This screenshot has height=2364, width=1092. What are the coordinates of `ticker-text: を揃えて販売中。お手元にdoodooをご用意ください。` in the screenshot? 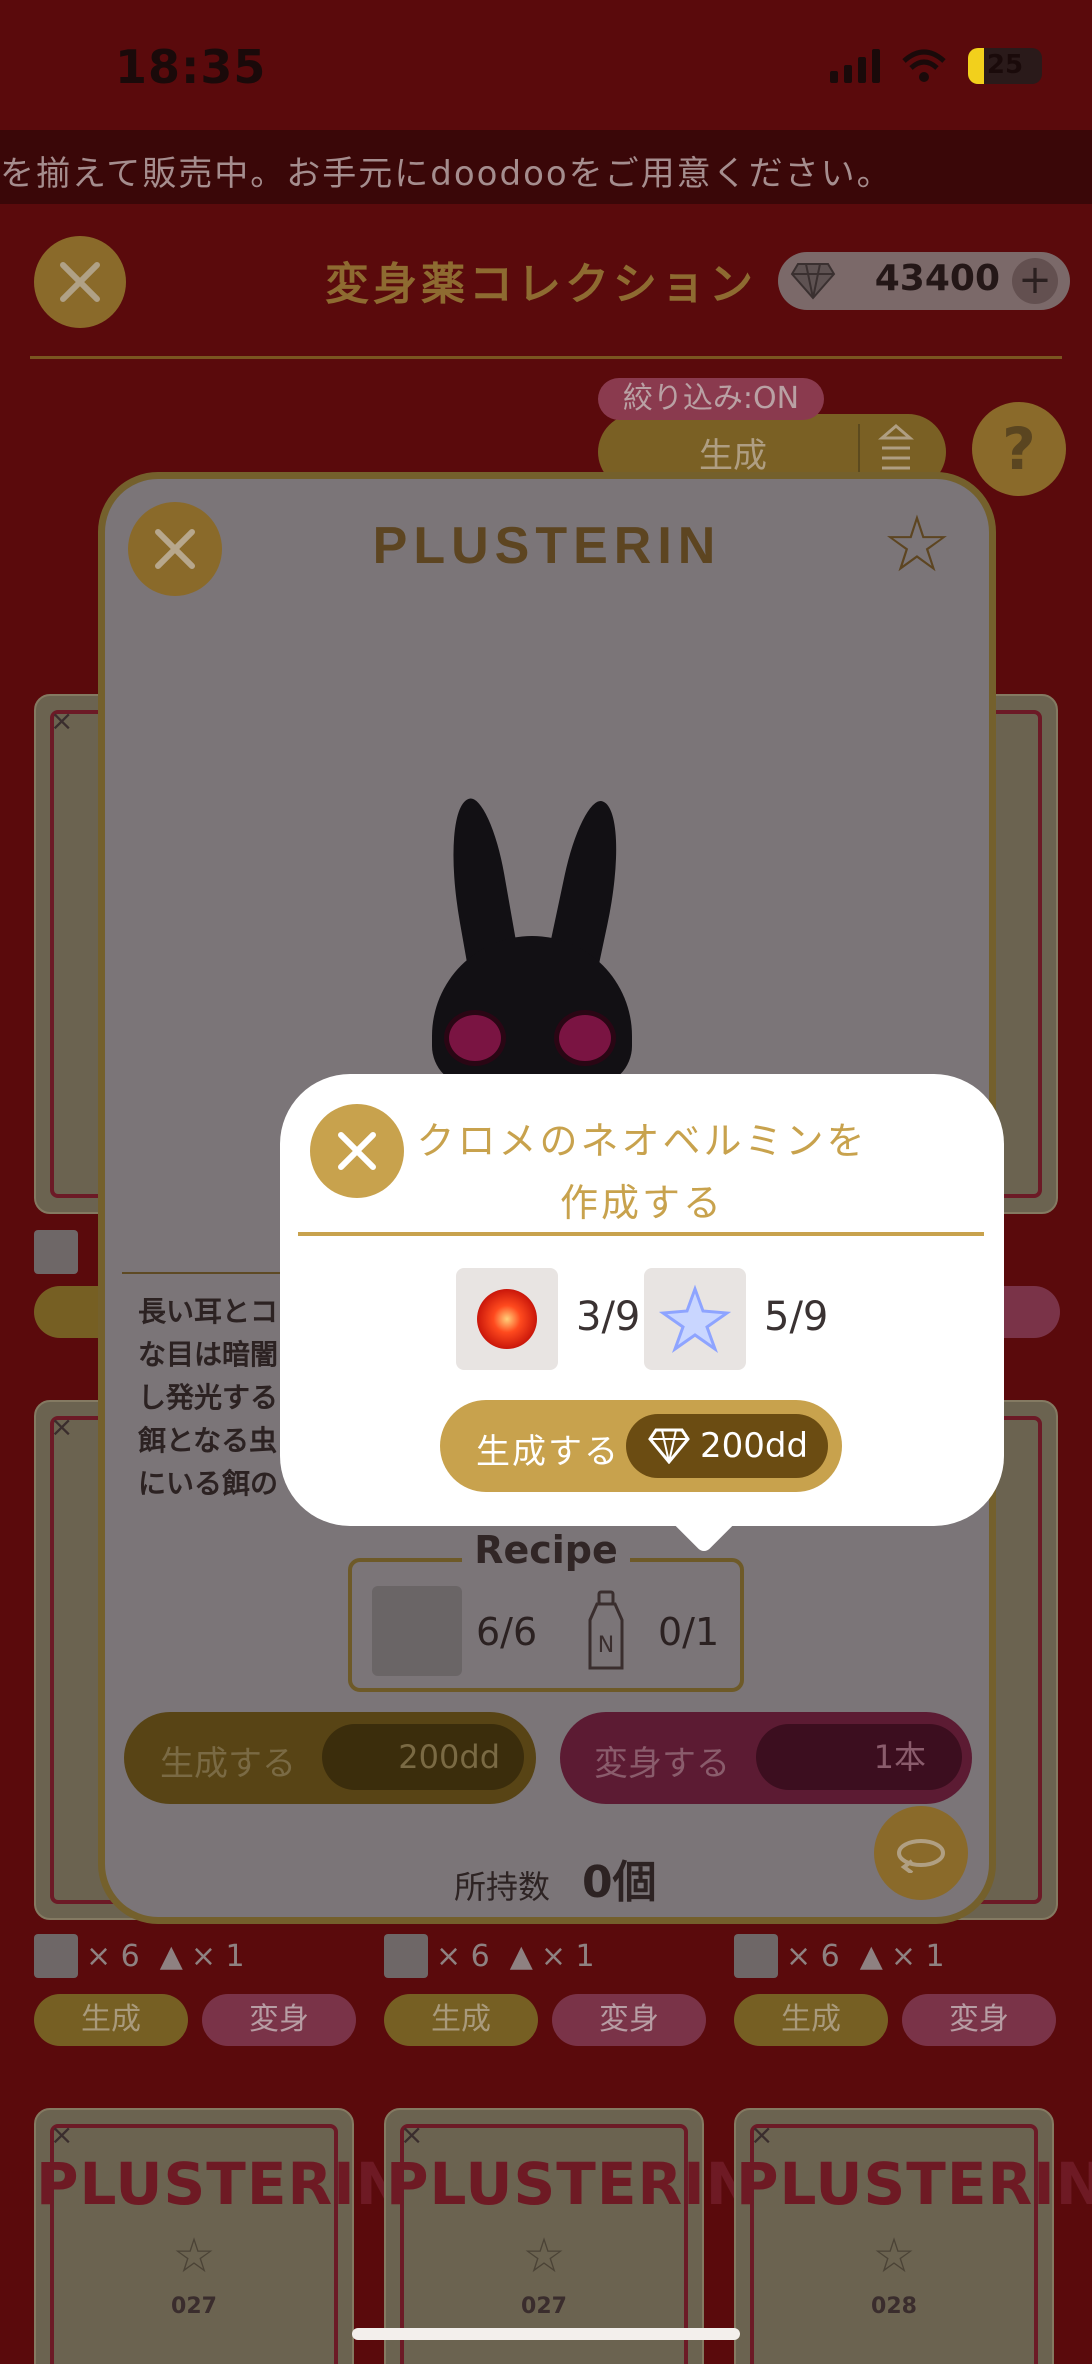 It's located at (446, 174).